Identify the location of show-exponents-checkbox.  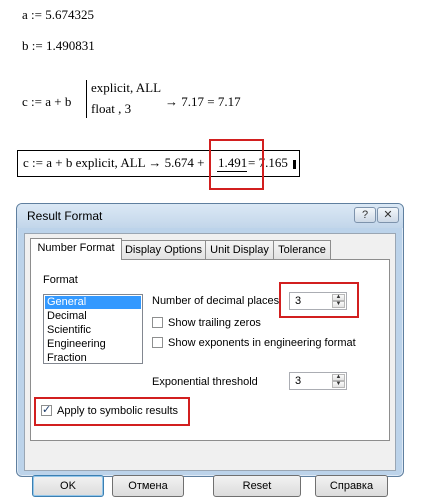
(157, 342).